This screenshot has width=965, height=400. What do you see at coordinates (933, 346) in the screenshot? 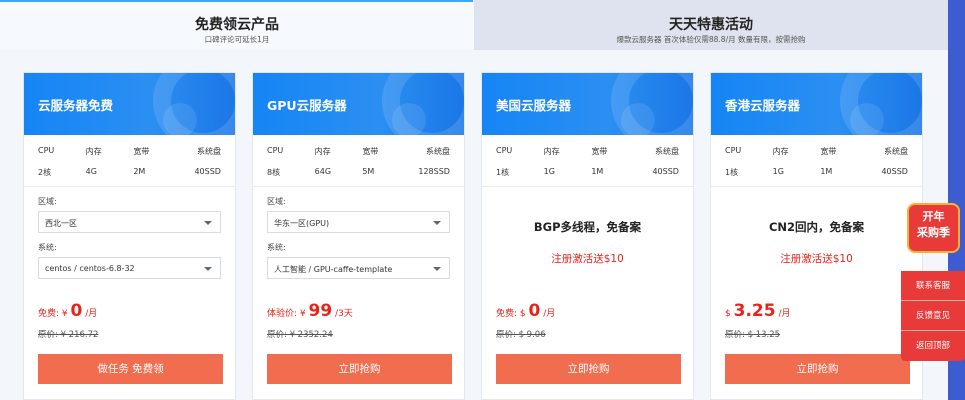
I see `back-to-top-link: 返回顶部` at bounding box center [933, 346].